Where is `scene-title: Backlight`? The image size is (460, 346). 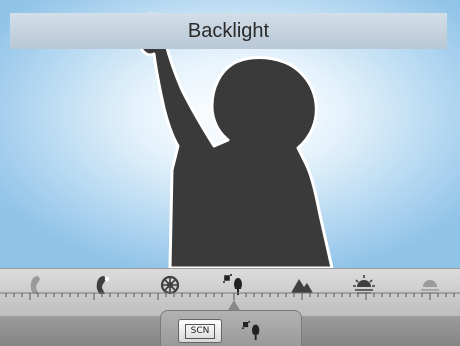
scene-title: Backlight is located at coordinates (228, 31).